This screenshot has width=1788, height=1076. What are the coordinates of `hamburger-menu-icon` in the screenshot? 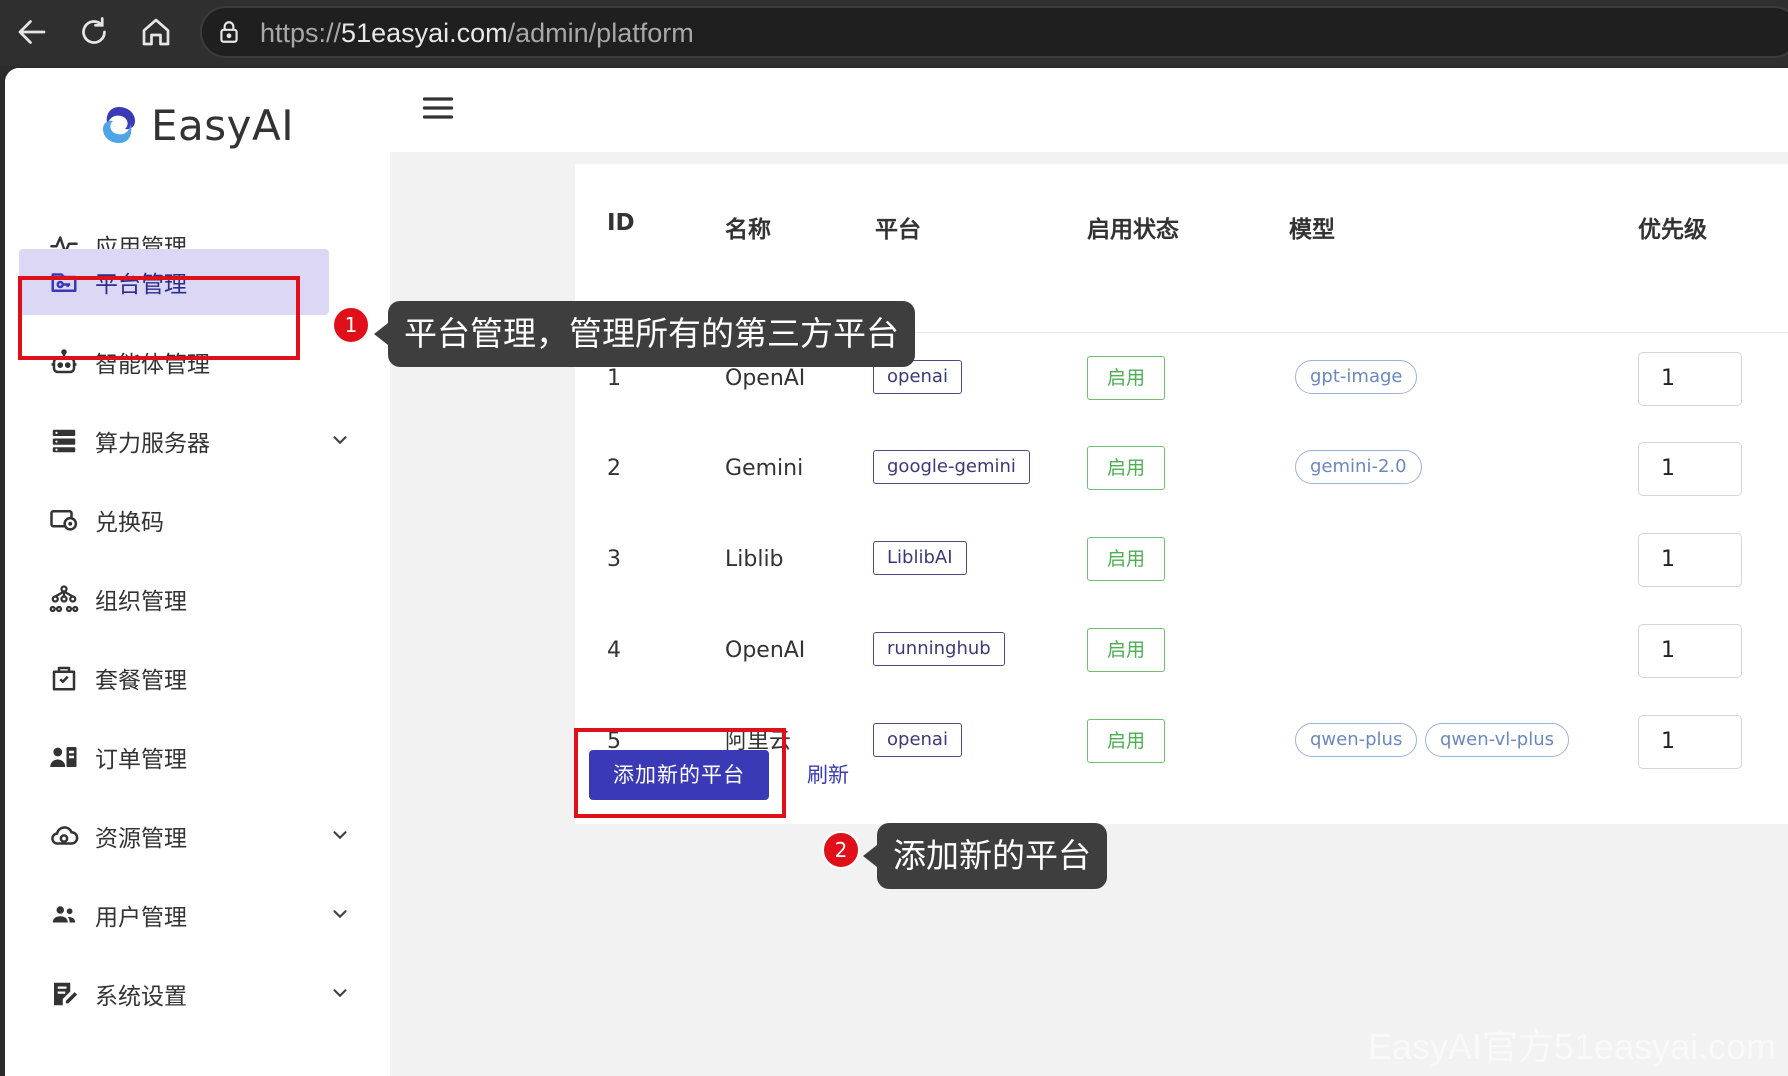 It's located at (438, 108).